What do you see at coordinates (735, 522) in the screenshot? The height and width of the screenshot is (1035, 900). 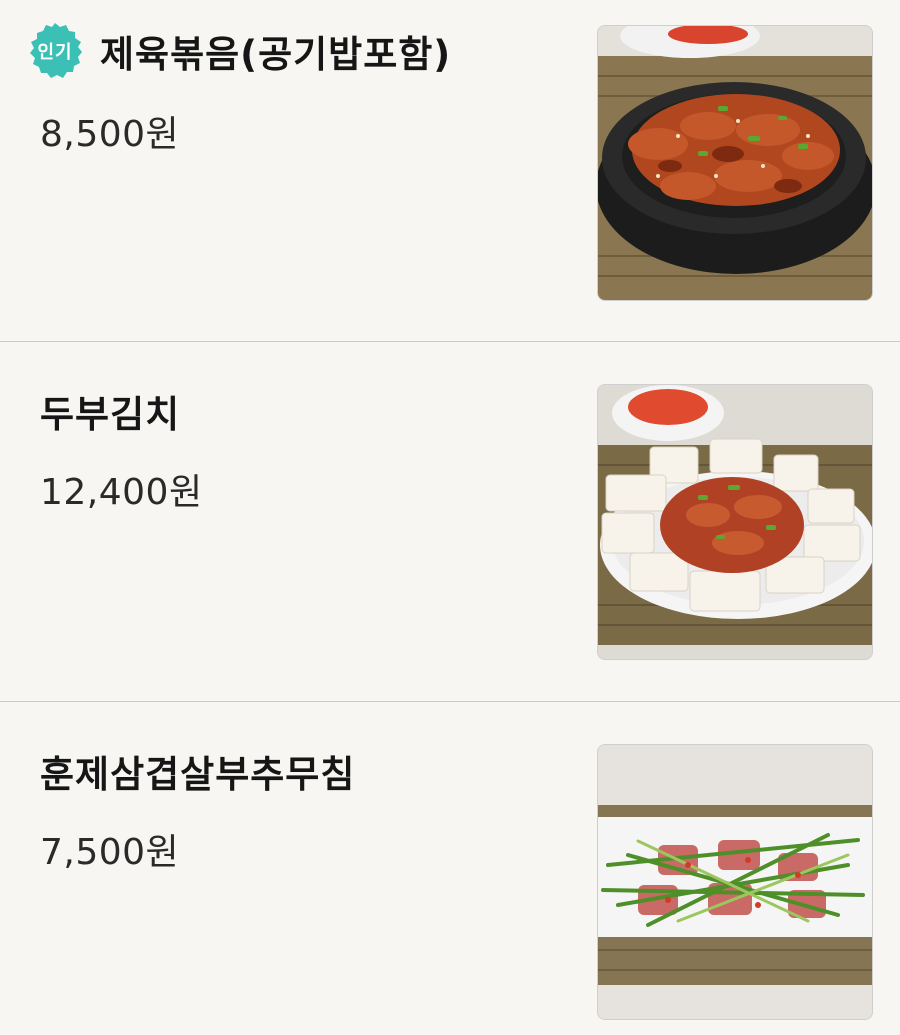 I see `tofu-kimchi-image` at bounding box center [735, 522].